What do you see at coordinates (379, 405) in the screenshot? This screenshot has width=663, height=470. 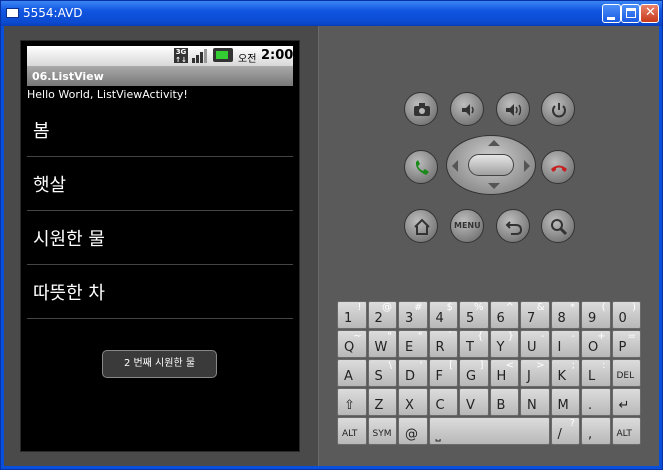 I see `key-label: Z` at bounding box center [379, 405].